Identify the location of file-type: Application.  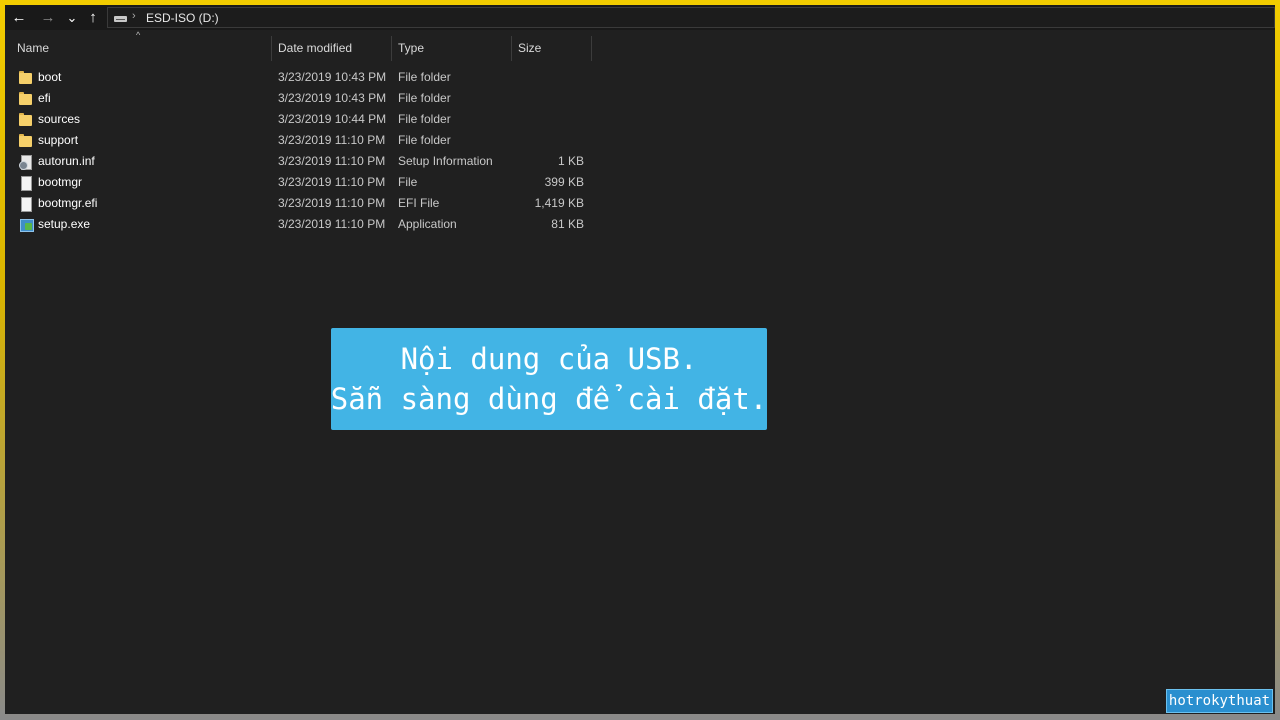
(427, 224).